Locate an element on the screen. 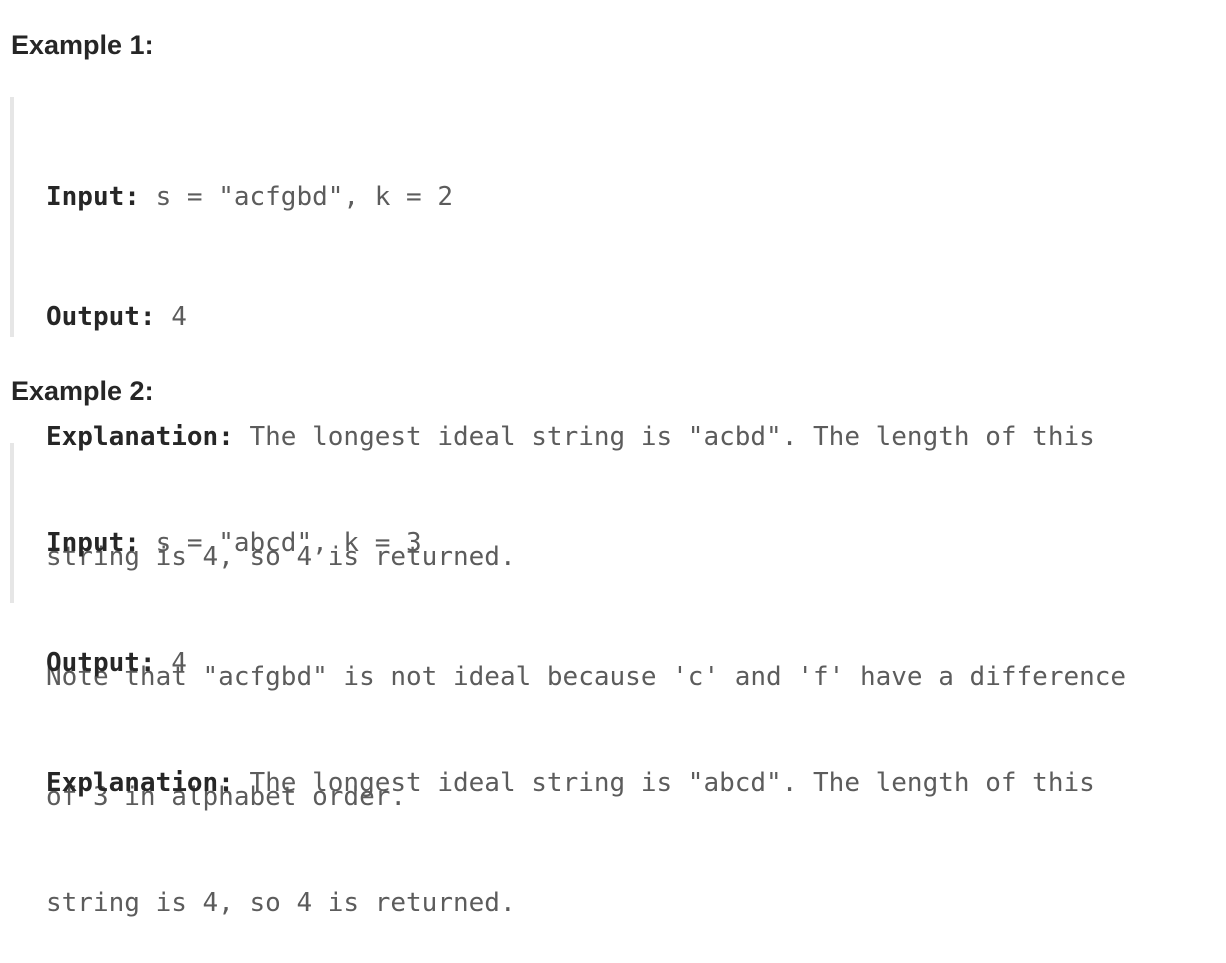 Image resolution: width=1226 pixels, height=963 pixels. input-value: s = "acfgbd", k = 2 is located at coordinates (296, 197).